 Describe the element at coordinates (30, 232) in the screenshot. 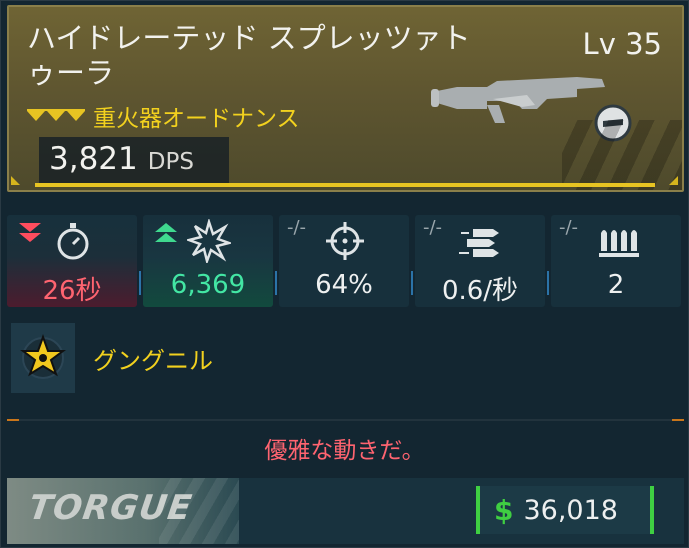

I see `stat-decrease-icon` at that location.